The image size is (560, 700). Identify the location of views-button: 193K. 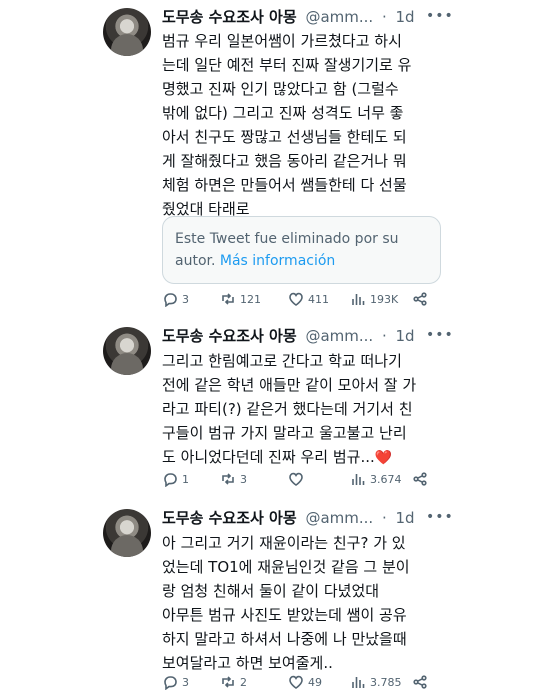
(374, 299).